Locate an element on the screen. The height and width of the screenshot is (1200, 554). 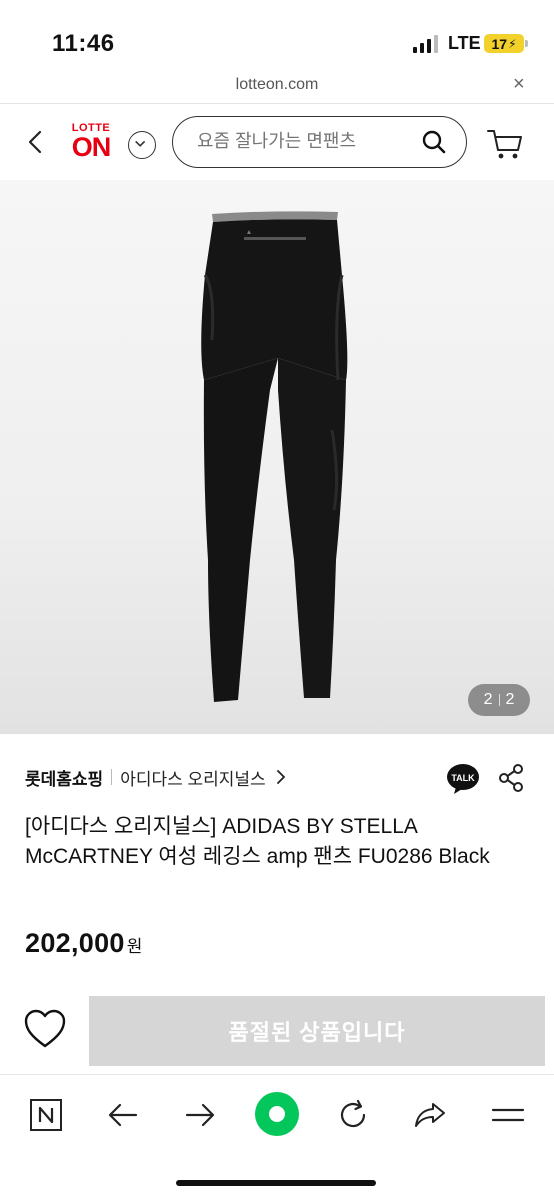
chevron-right-icon is located at coordinates (281, 777).